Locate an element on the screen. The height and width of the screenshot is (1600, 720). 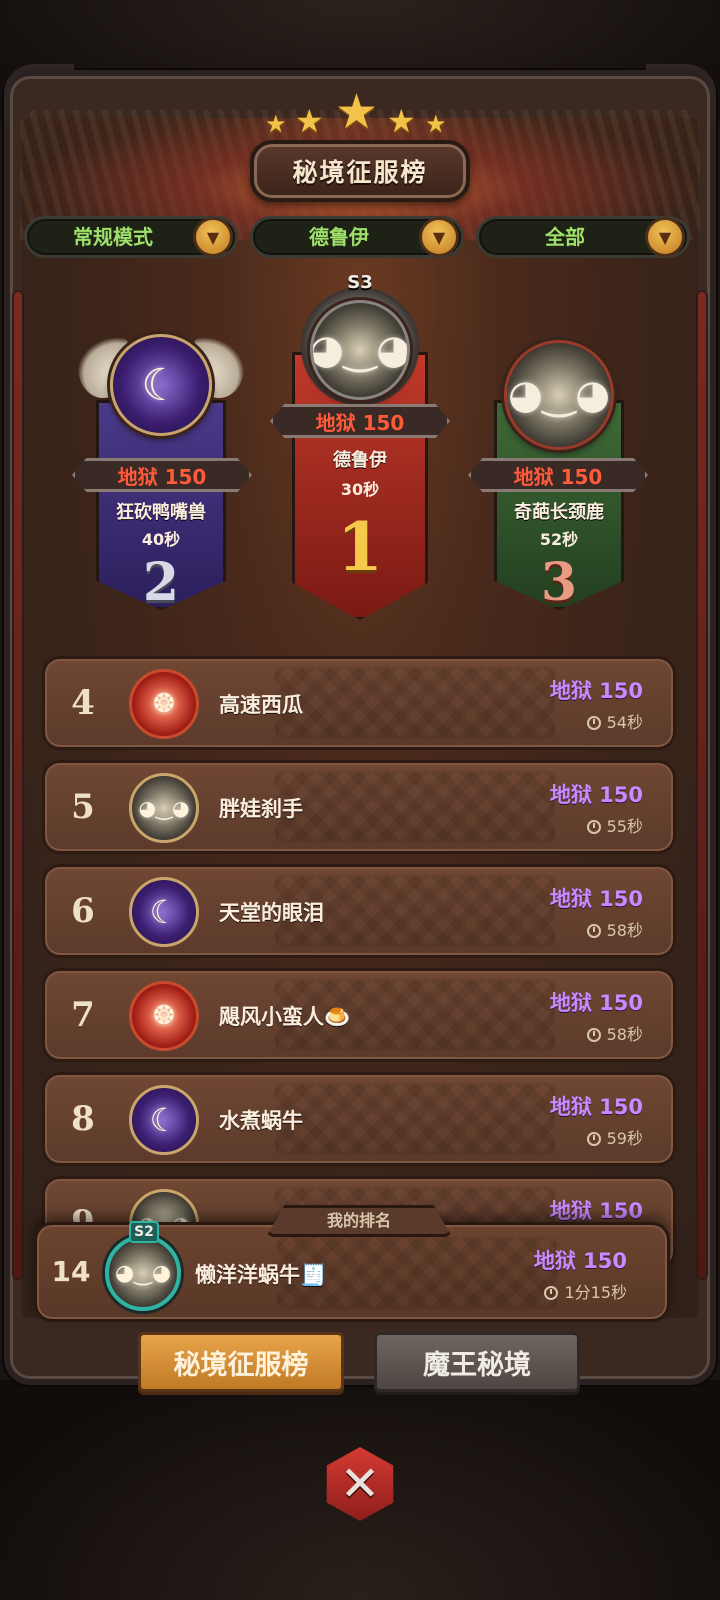
row-rank: 4 is located at coordinates (83, 703).